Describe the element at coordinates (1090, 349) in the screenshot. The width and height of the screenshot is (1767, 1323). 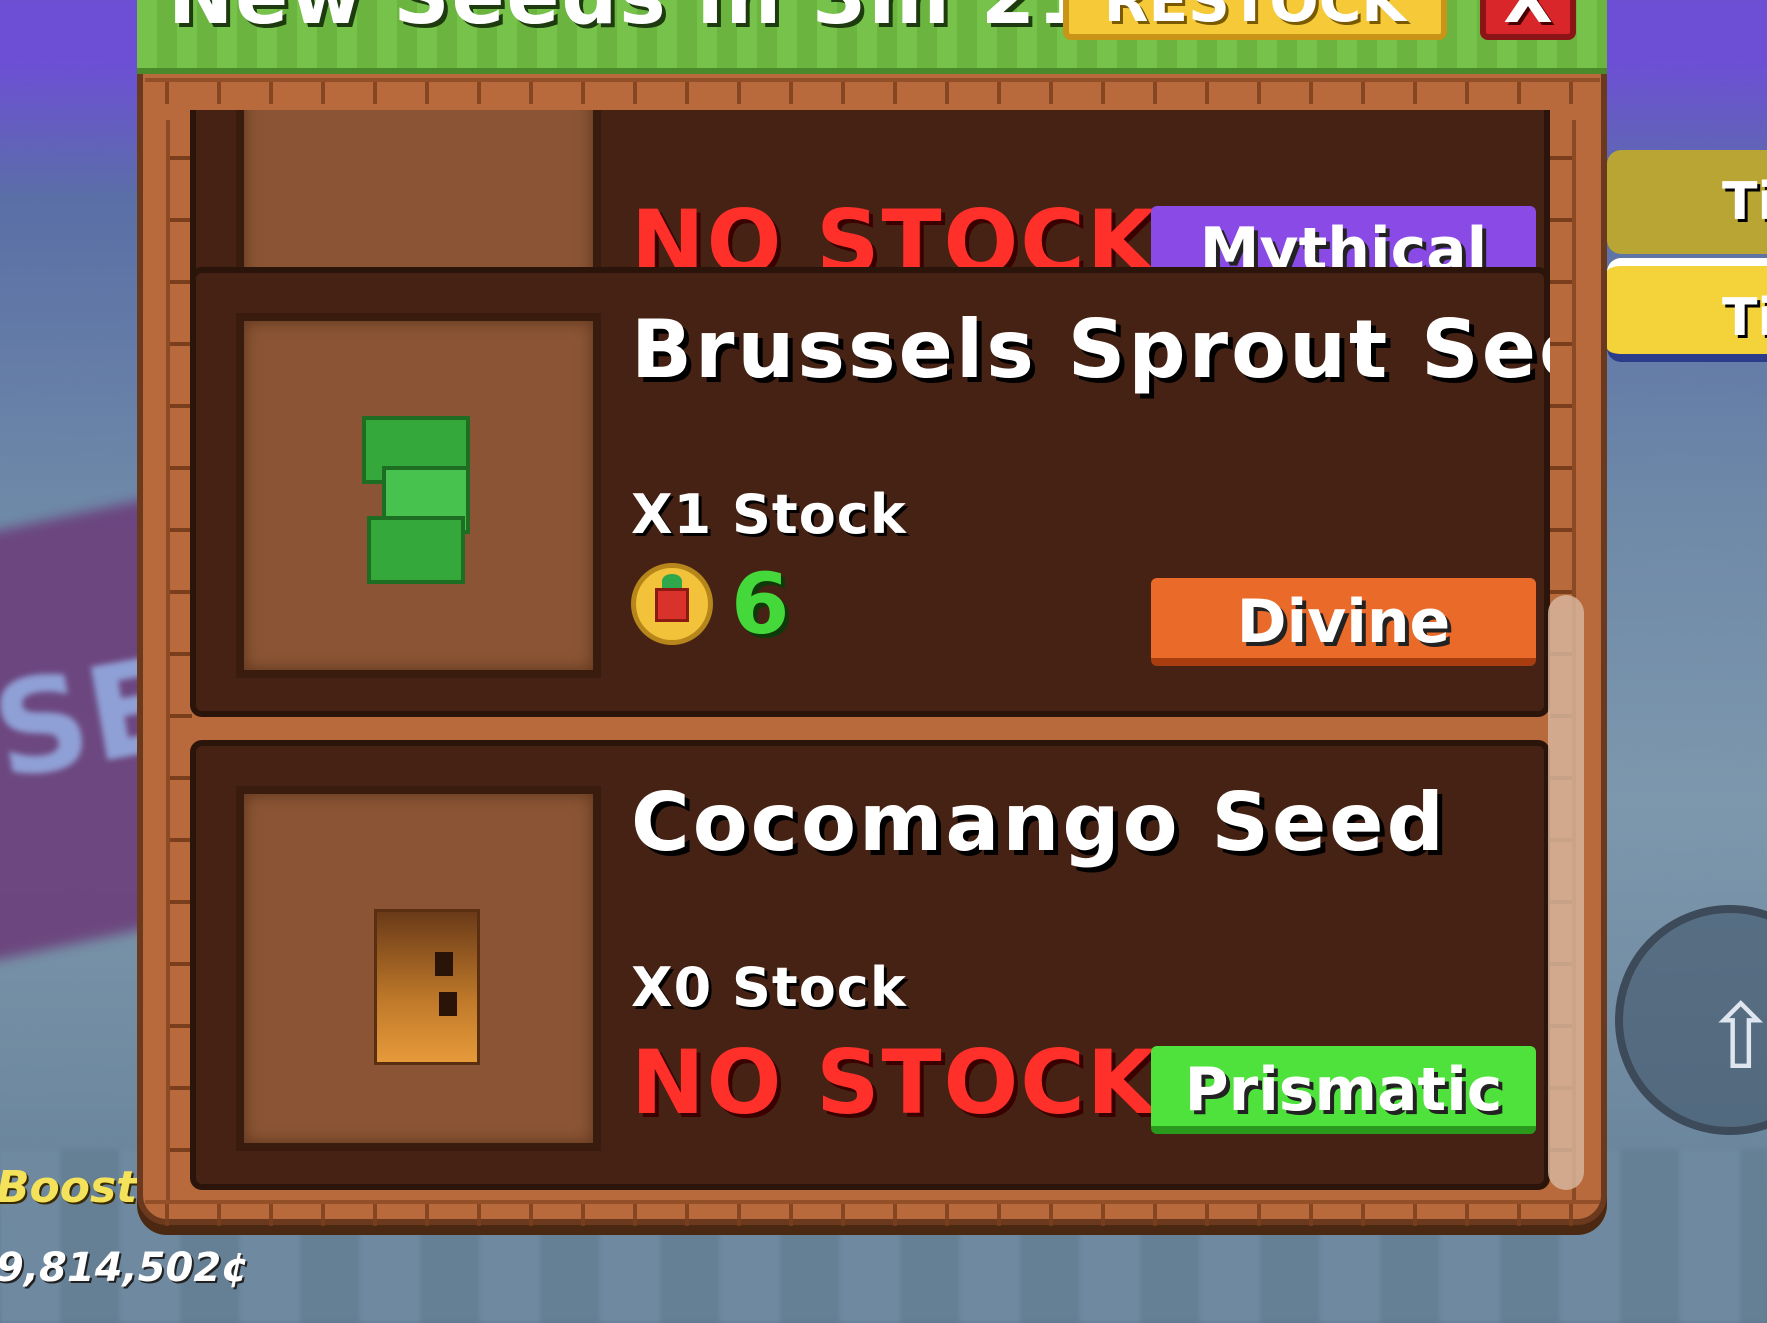
I see `seed-name: Brussels Sprout Seed` at that location.